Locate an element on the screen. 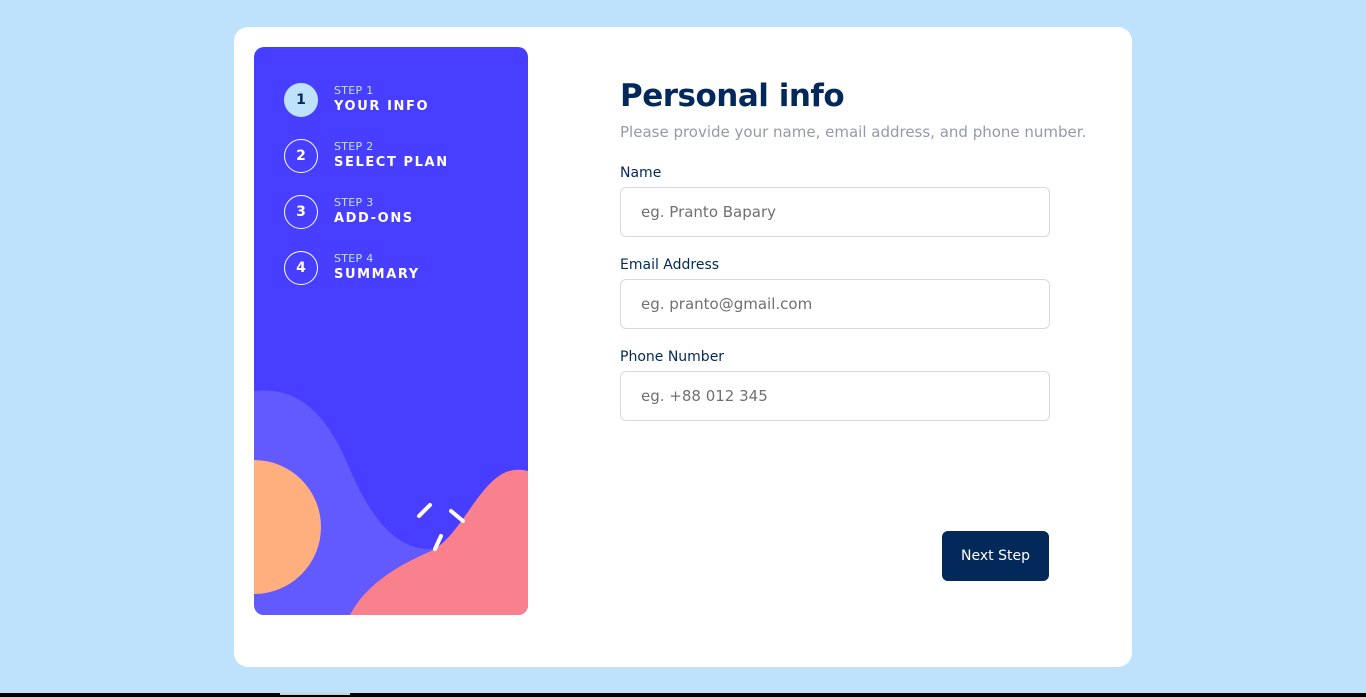 Image resolution: width=1366 pixels, height=697 pixels. name-field-group: Name is located at coordinates (850, 201).